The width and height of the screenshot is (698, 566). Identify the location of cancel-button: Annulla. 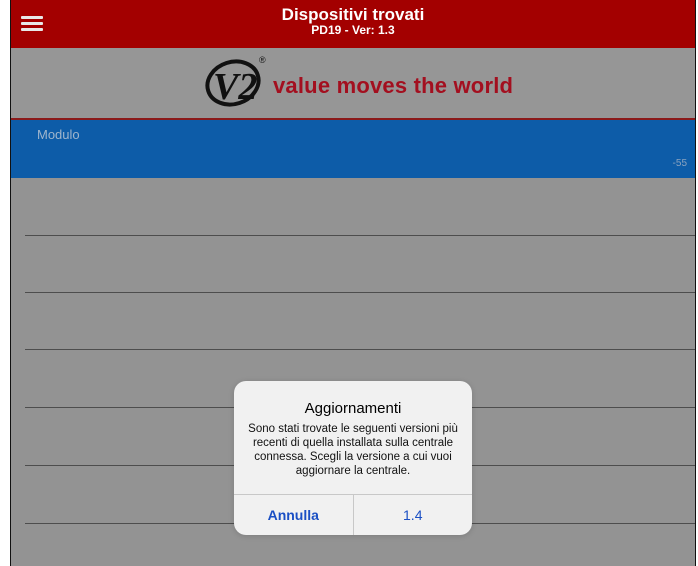
(293, 515).